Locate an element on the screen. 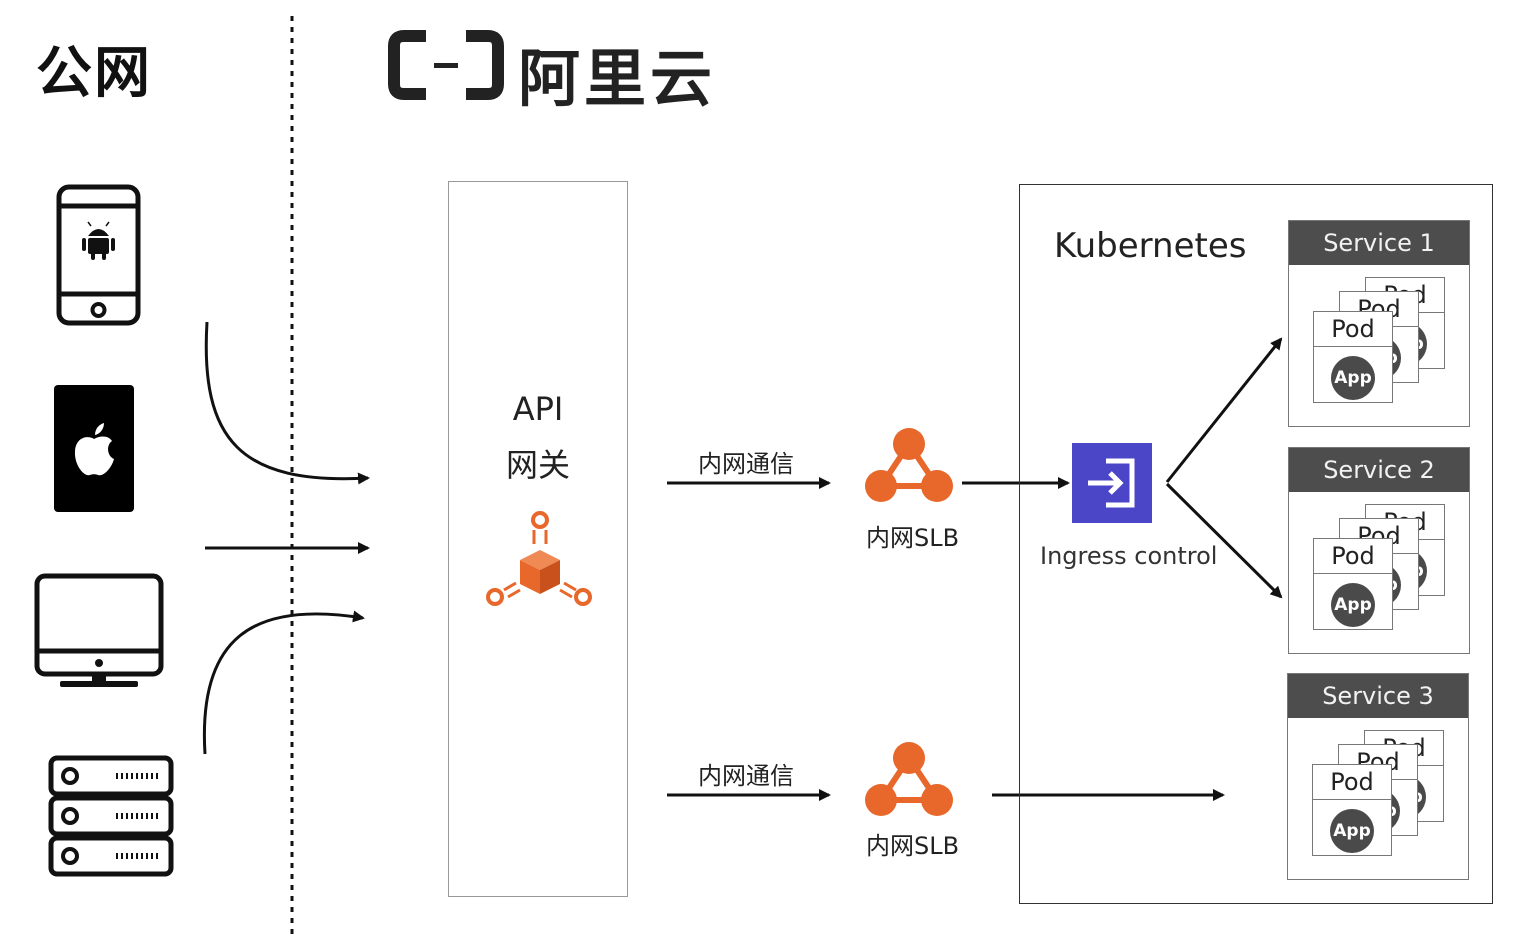 This screenshot has height=946, width=1516. client-arrow-bottom is located at coordinates (283, 682).